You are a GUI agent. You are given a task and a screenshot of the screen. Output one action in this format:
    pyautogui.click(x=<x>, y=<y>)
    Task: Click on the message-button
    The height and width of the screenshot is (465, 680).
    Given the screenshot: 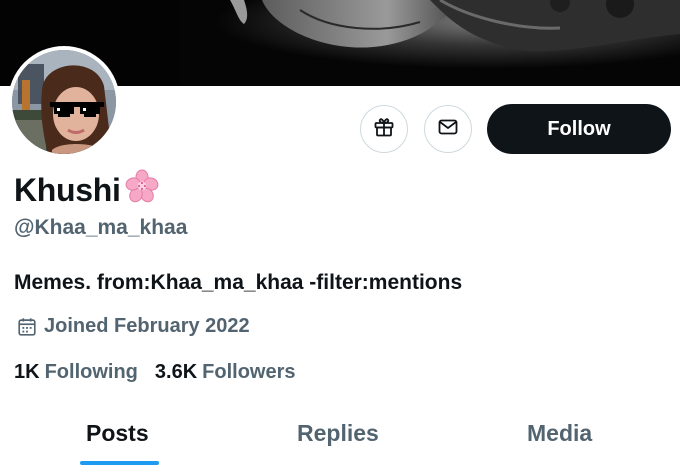 What is the action you would take?
    pyautogui.click(x=448, y=129)
    